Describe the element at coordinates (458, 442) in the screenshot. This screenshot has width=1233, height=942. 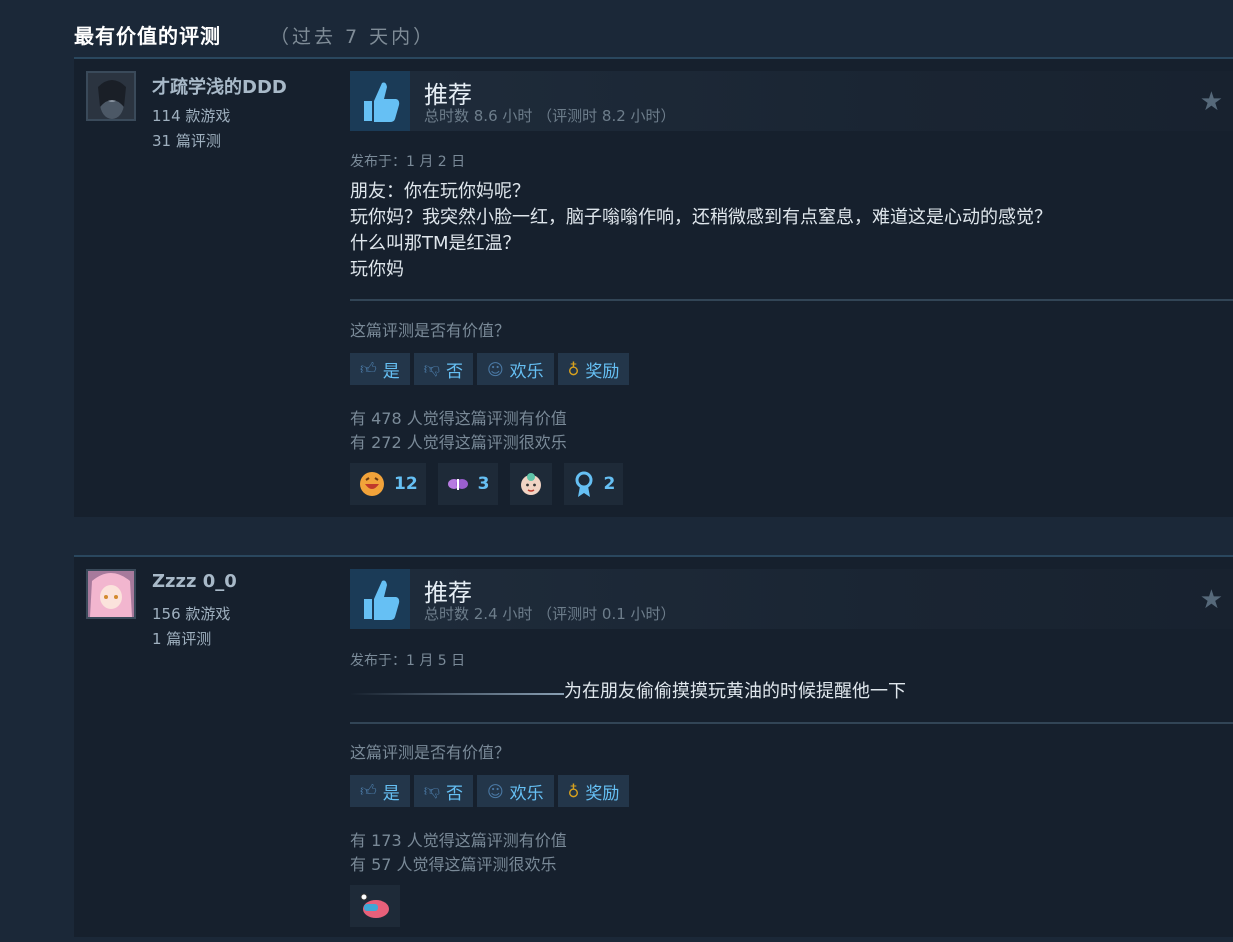
I see `funny-count: 有 272 人觉得这篇评测很欢乐` at that location.